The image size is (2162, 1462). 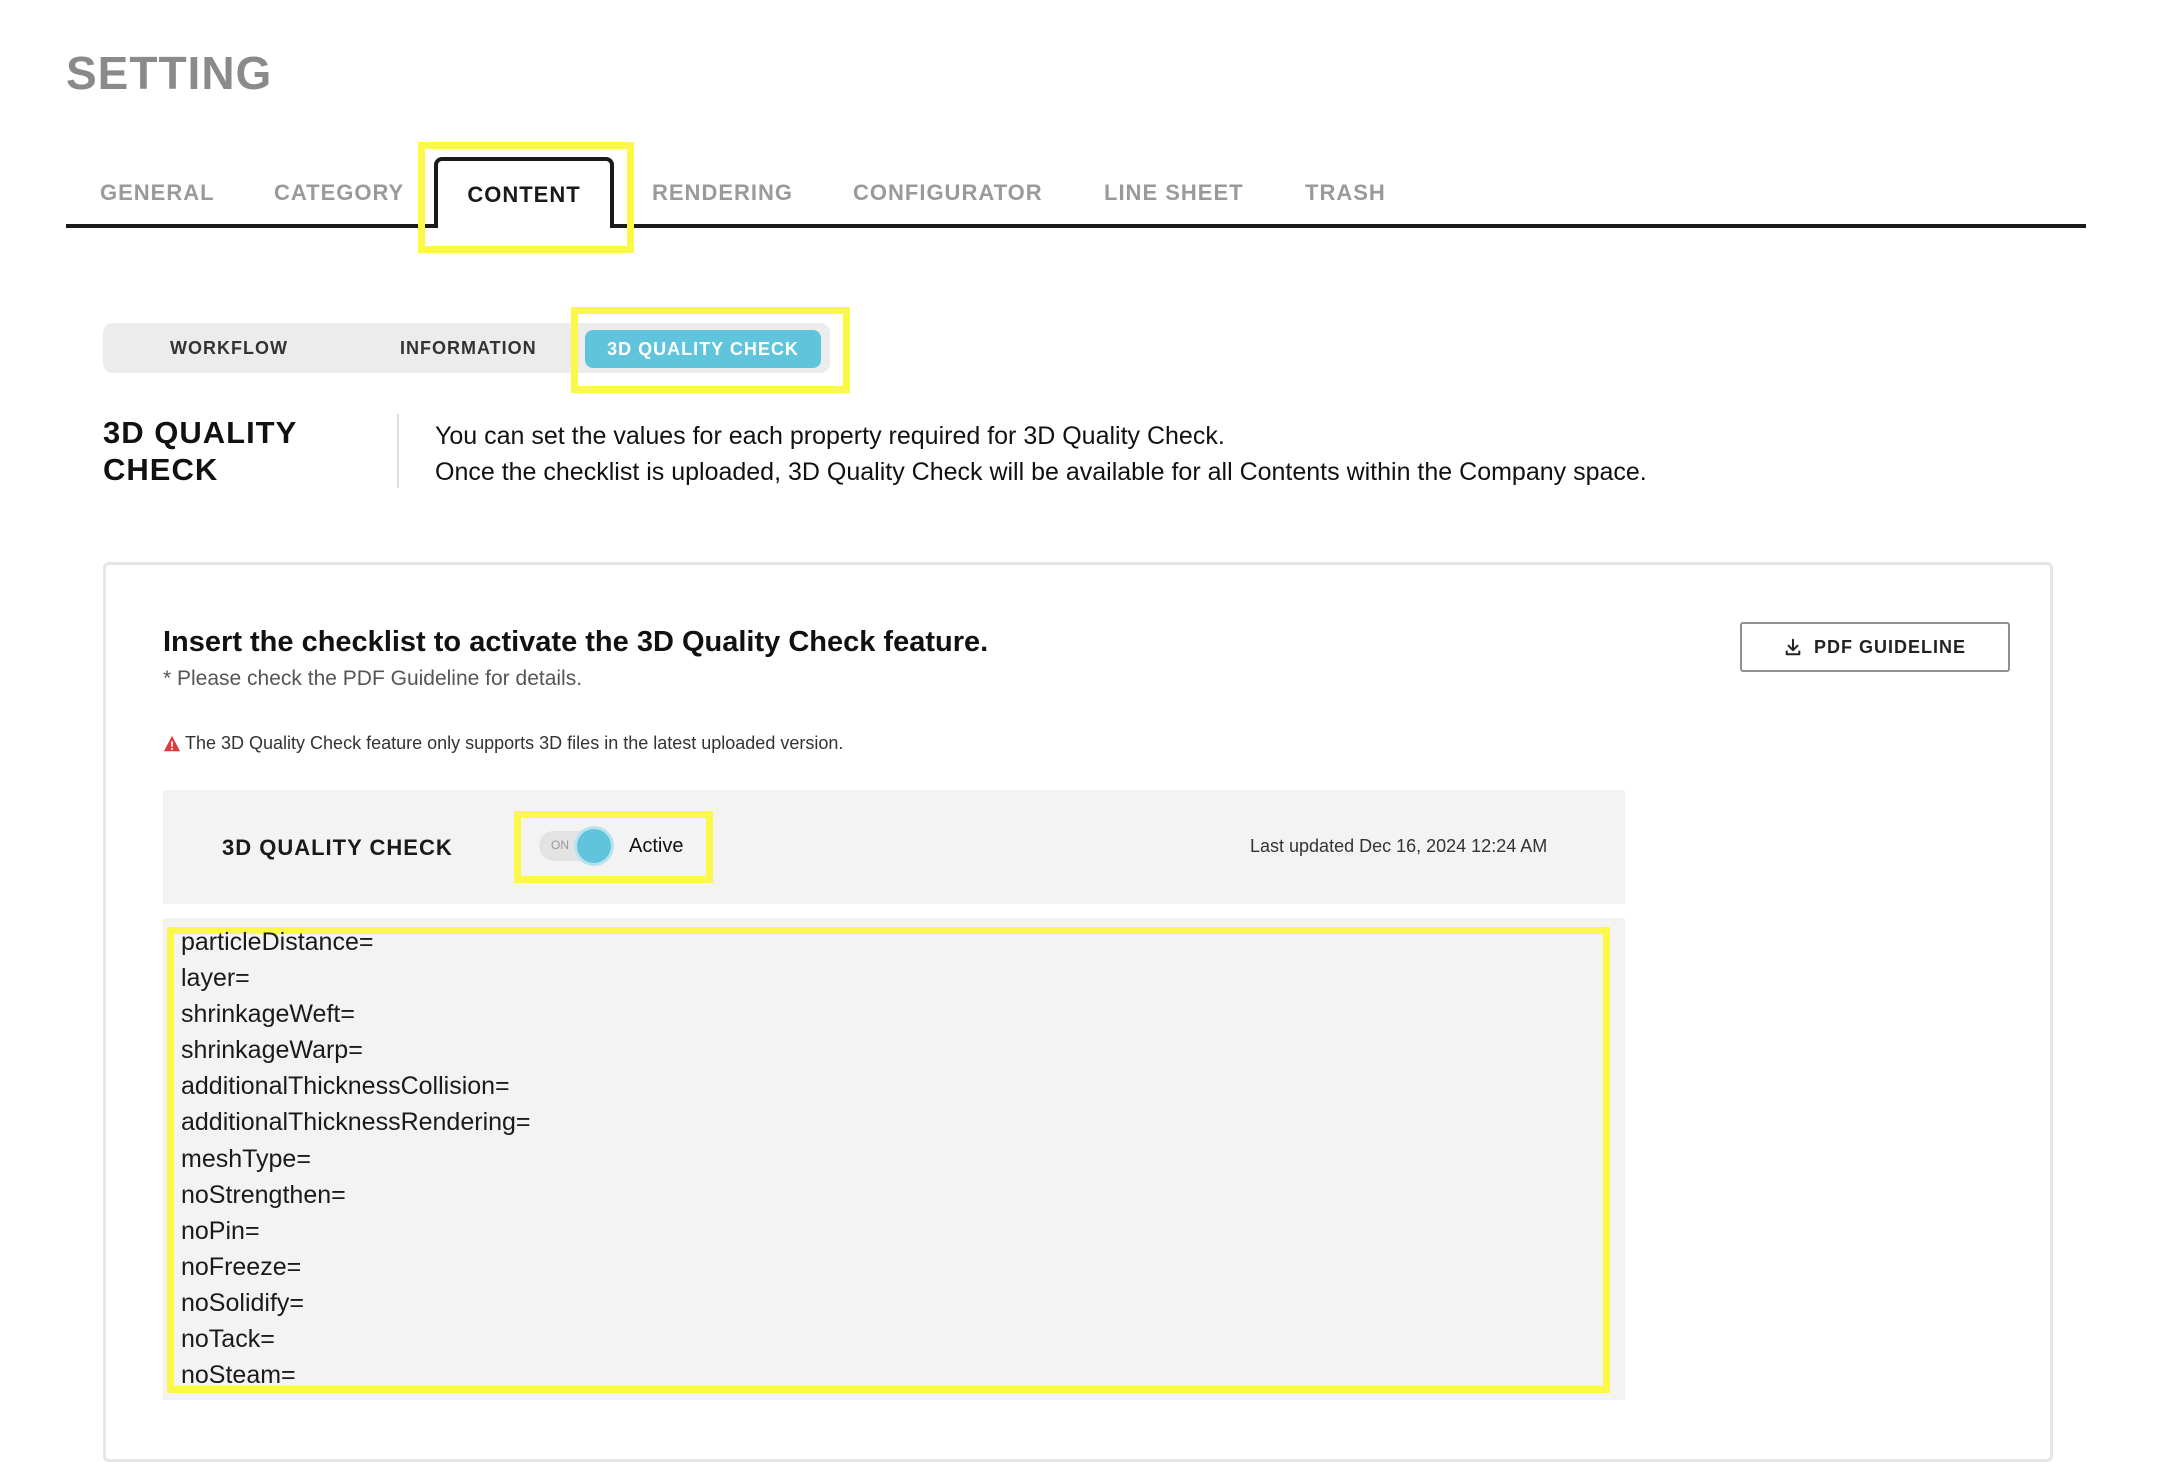 What do you see at coordinates (1399, 846) in the screenshot?
I see `last-updated: Last updated Dec 16, 2024 12:24 AM` at bounding box center [1399, 846].